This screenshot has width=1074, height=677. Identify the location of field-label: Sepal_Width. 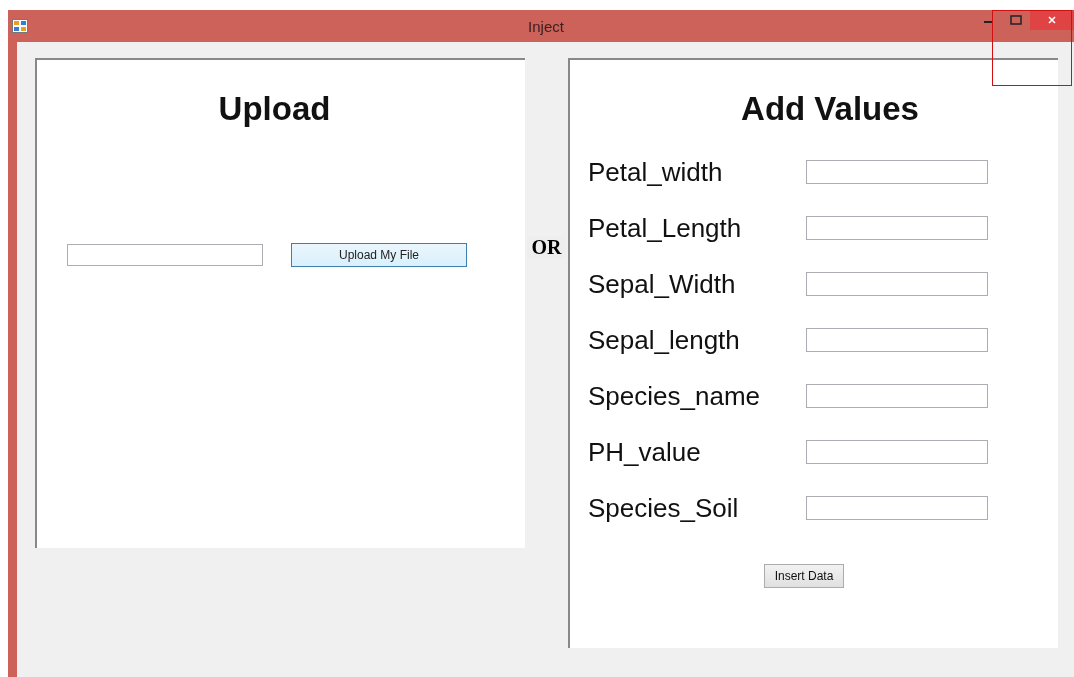
(662, 284).